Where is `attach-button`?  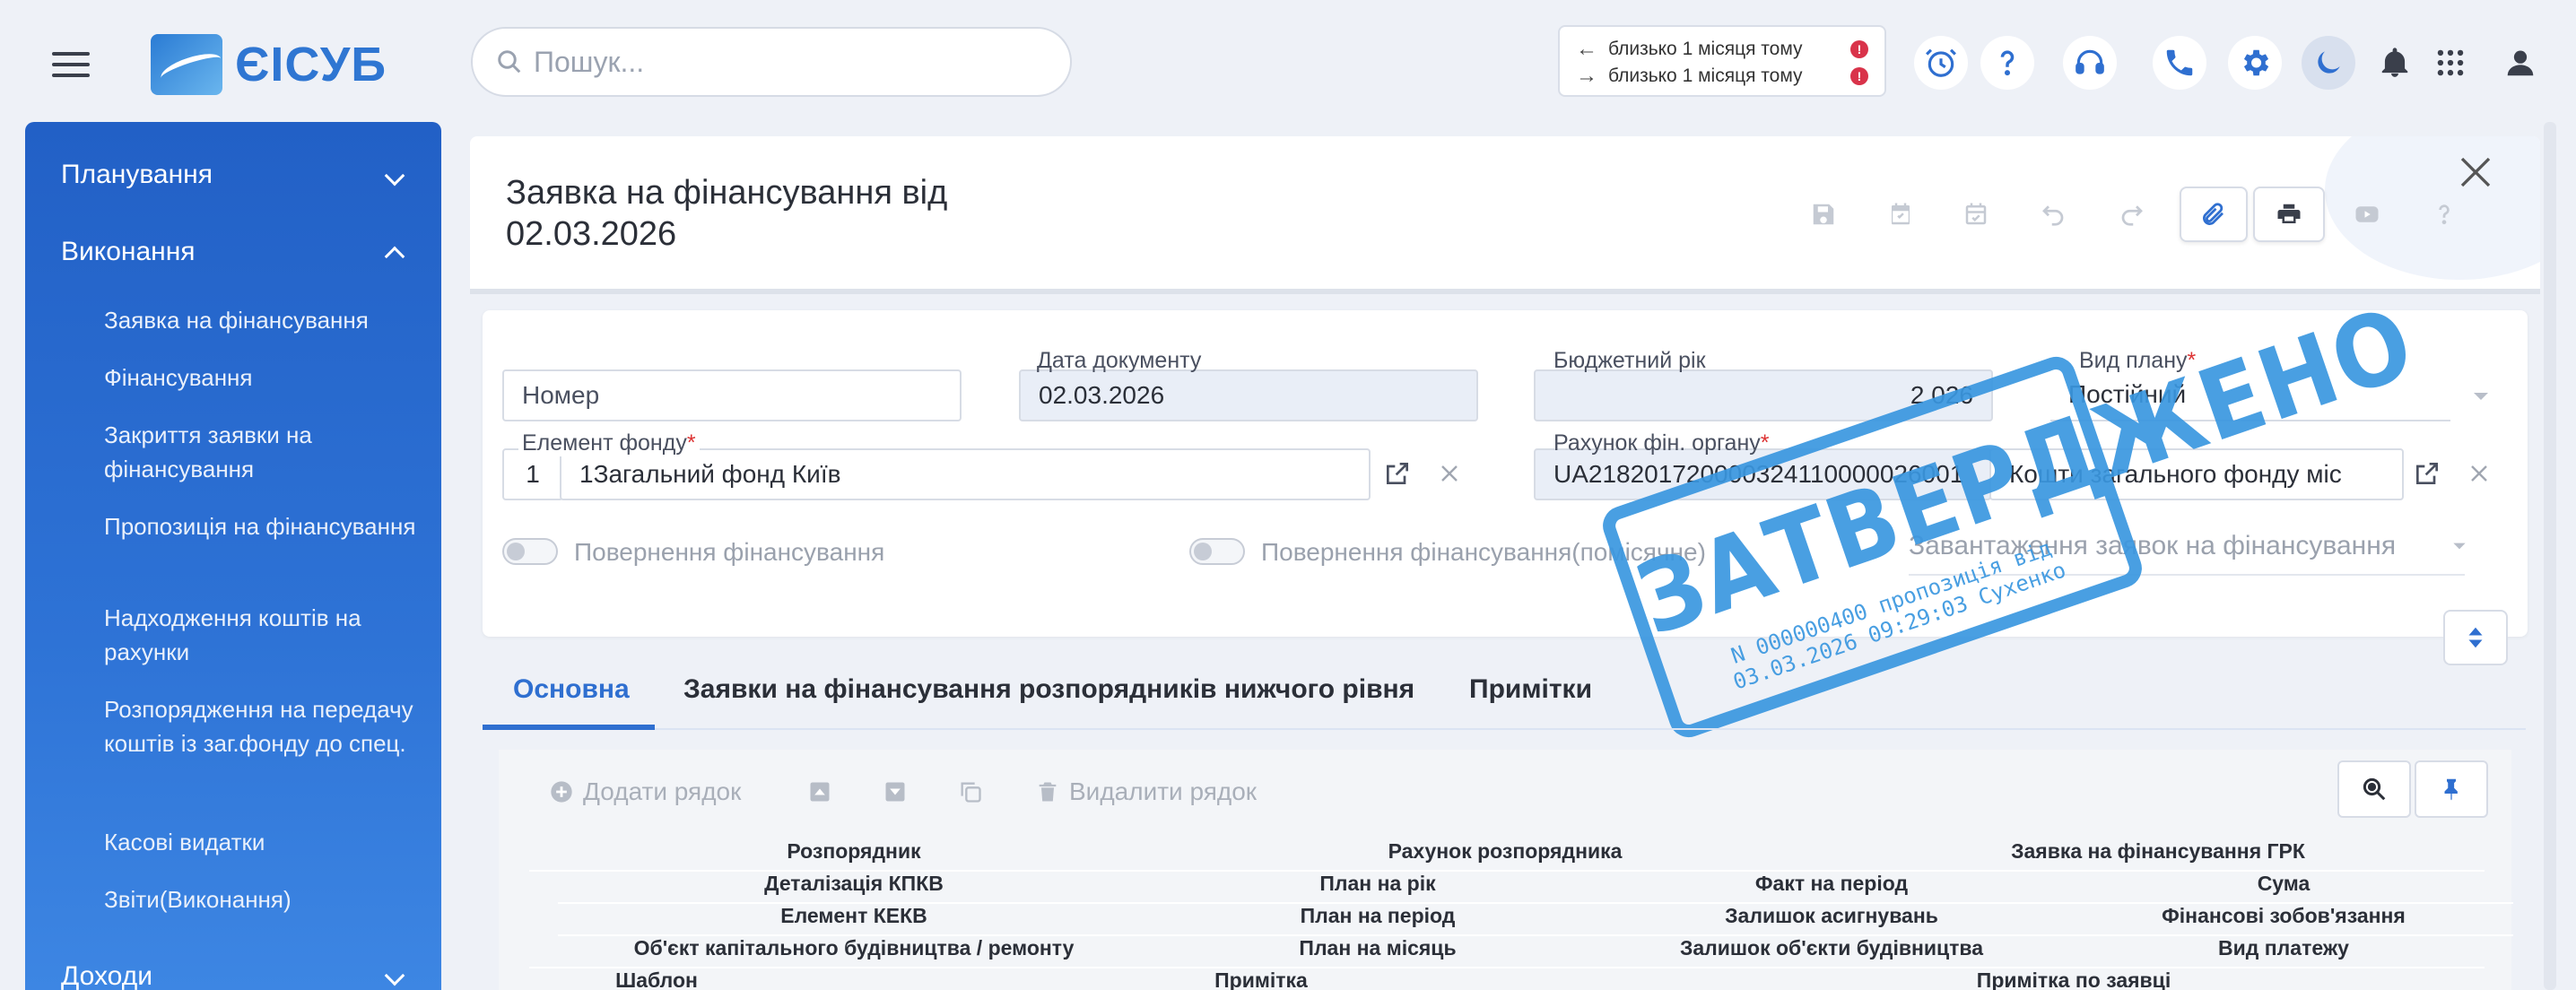 attach-button is located at coordinates (2214, 214).